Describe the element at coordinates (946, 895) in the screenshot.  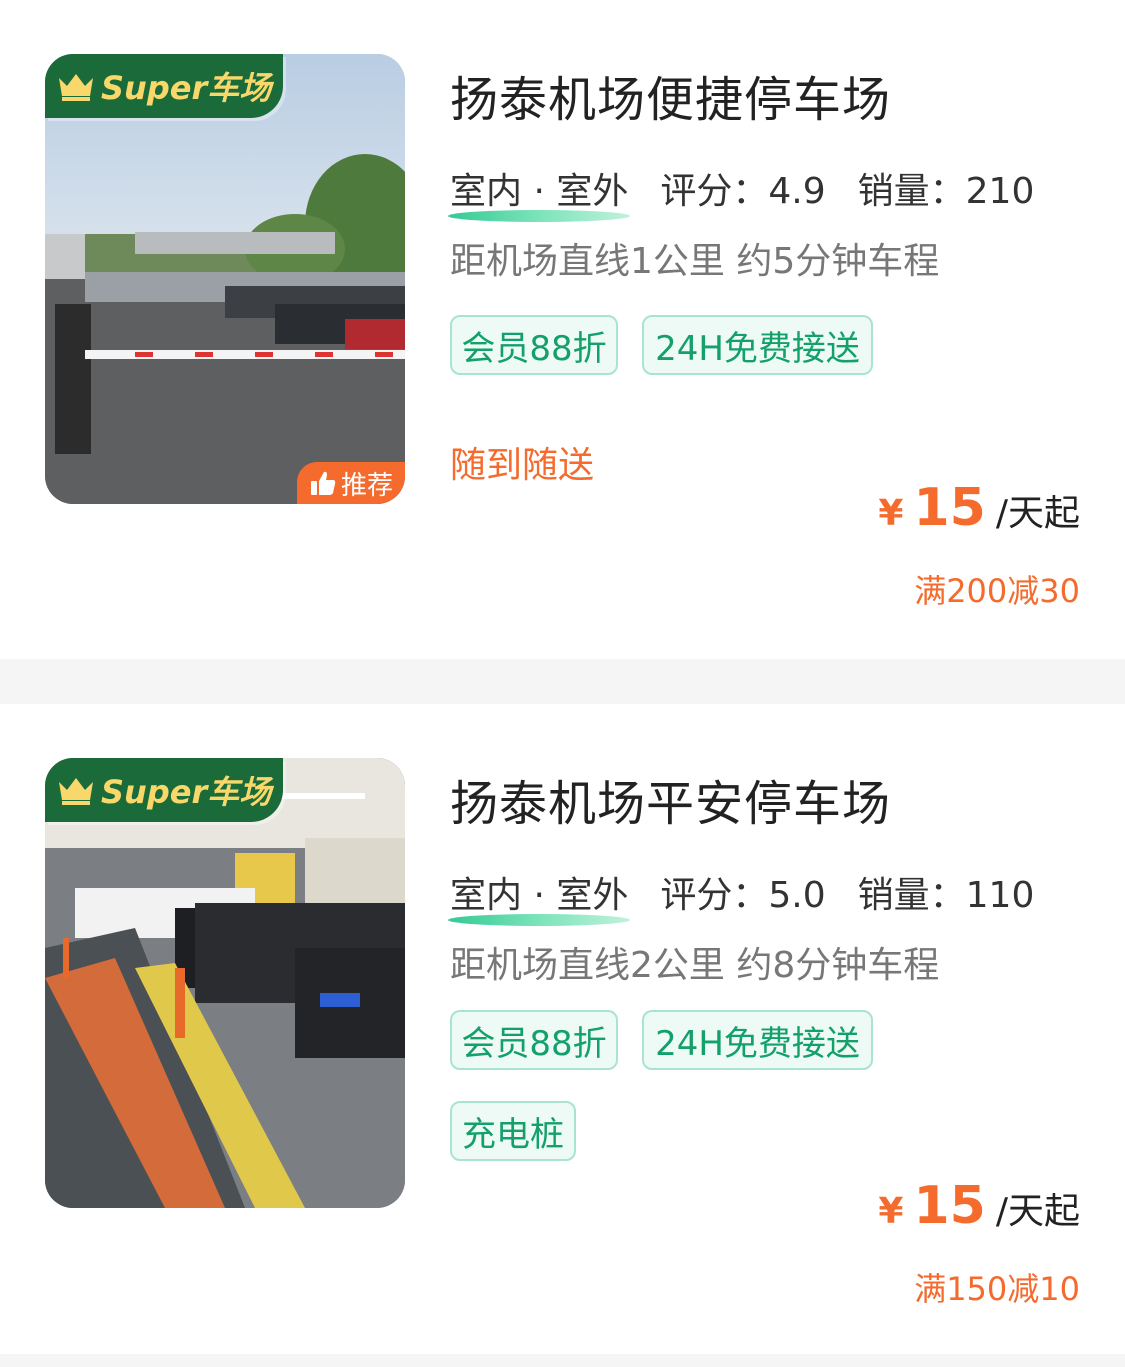
I see `sales-count: 销量：110` at that location.